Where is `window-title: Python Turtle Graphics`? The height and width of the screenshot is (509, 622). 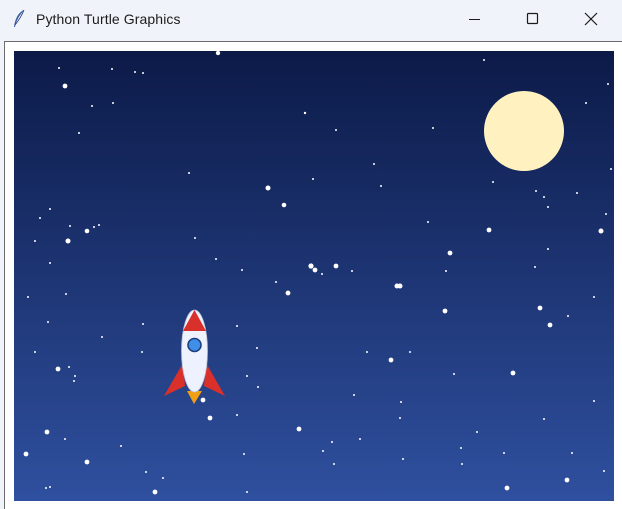 window-title: Python Turtle Graphics is located at coordinates (108, 19).